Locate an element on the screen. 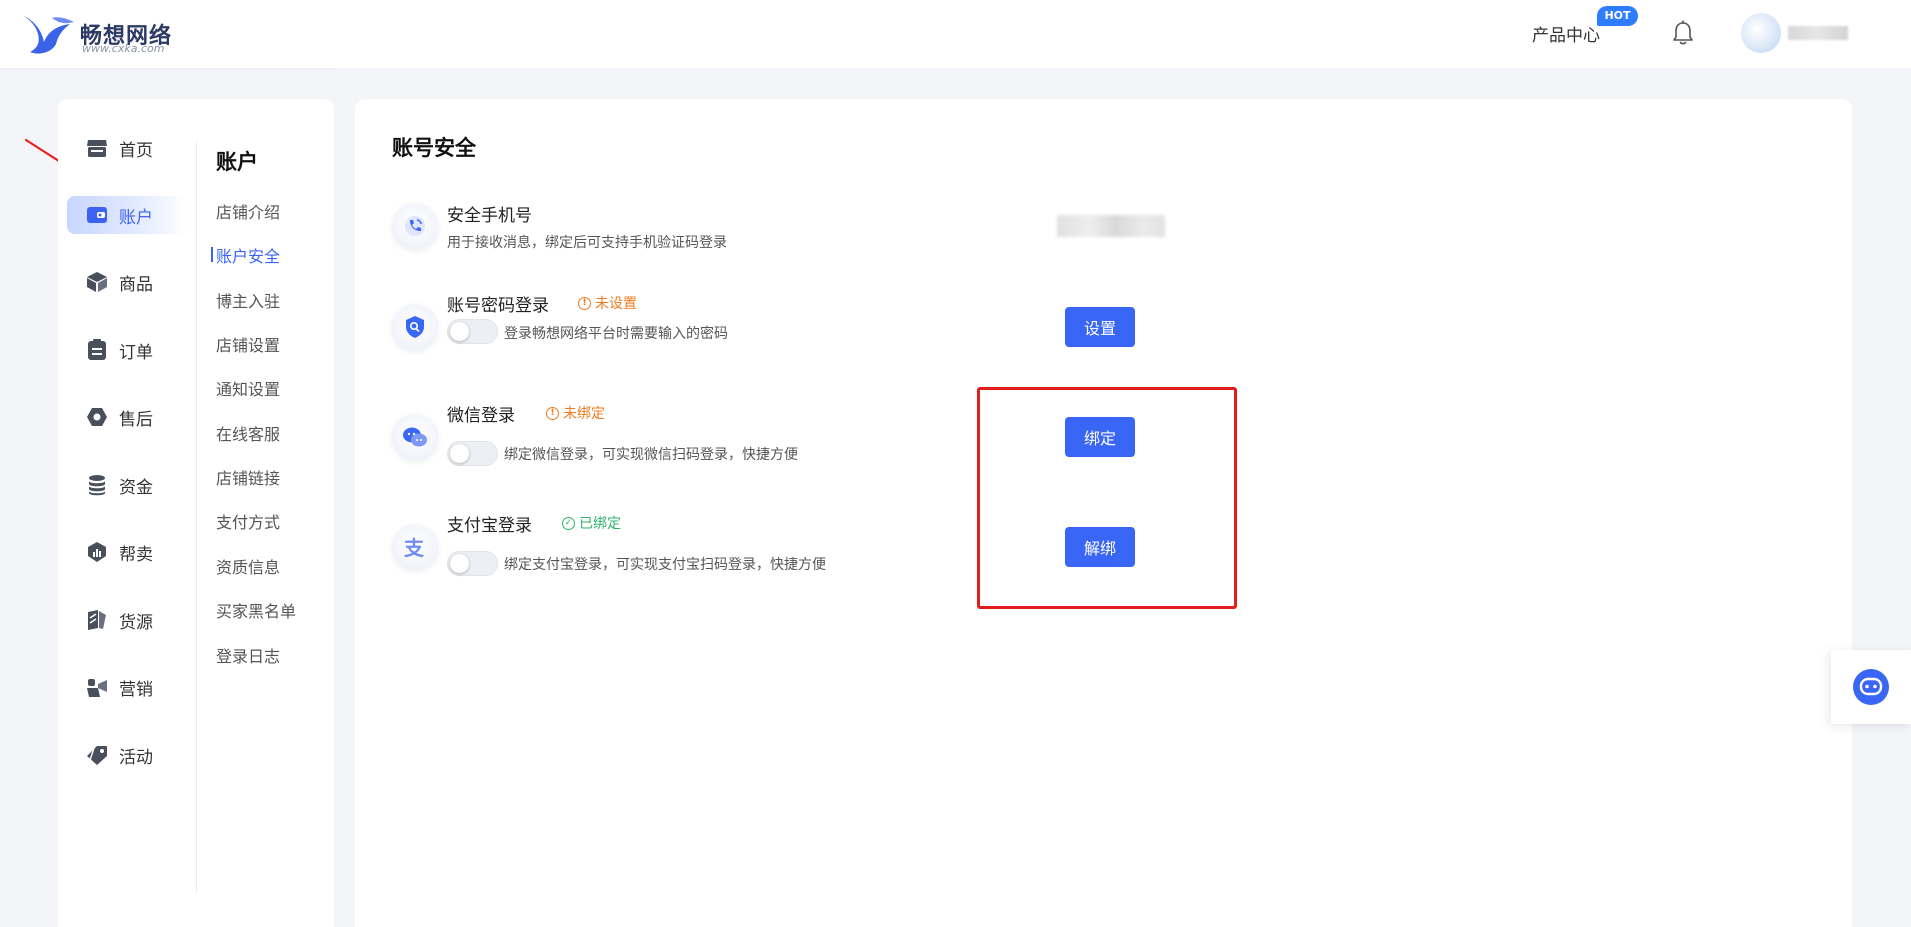  password-login-toggle is located at coordinates (472, 331).